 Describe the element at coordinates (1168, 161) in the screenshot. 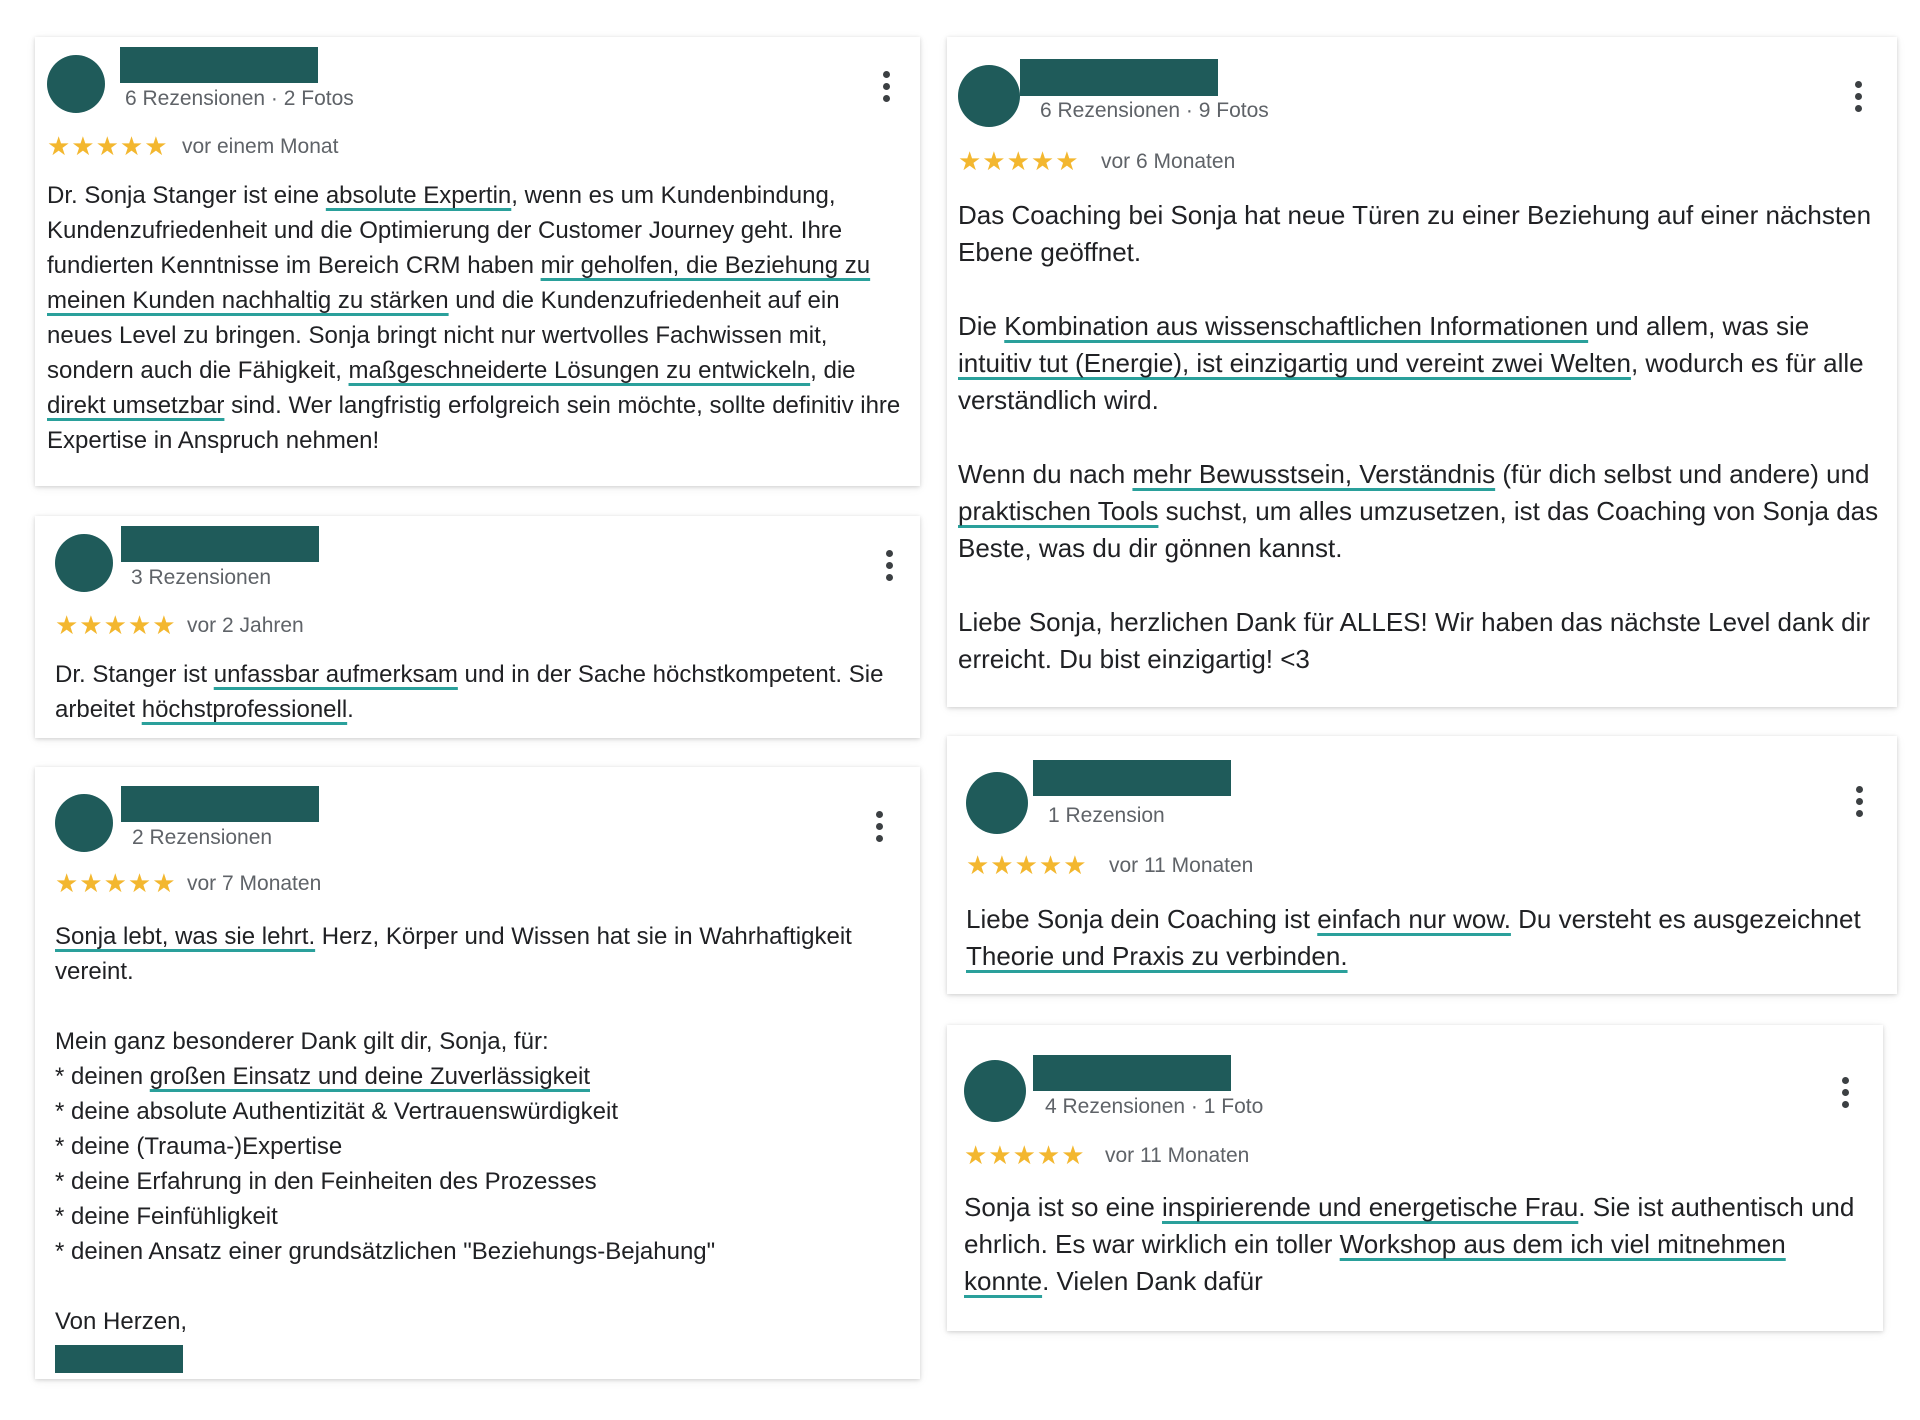

I see `review-time: vor 6 Monaten` at that location.